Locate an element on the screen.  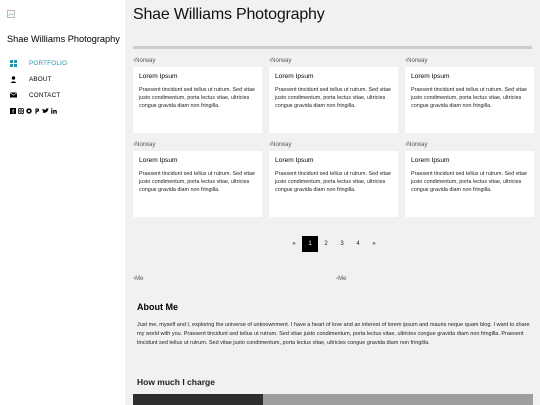
about-heading: About Me is located at coordinates (157, 307).